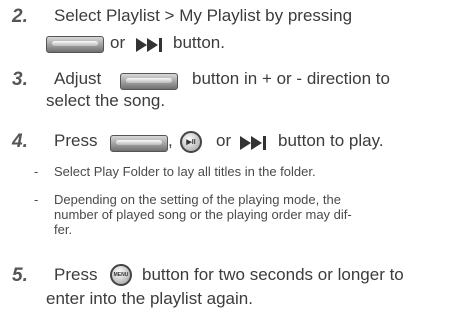  I want to click on step-text: Adjust, so click(78, 78).